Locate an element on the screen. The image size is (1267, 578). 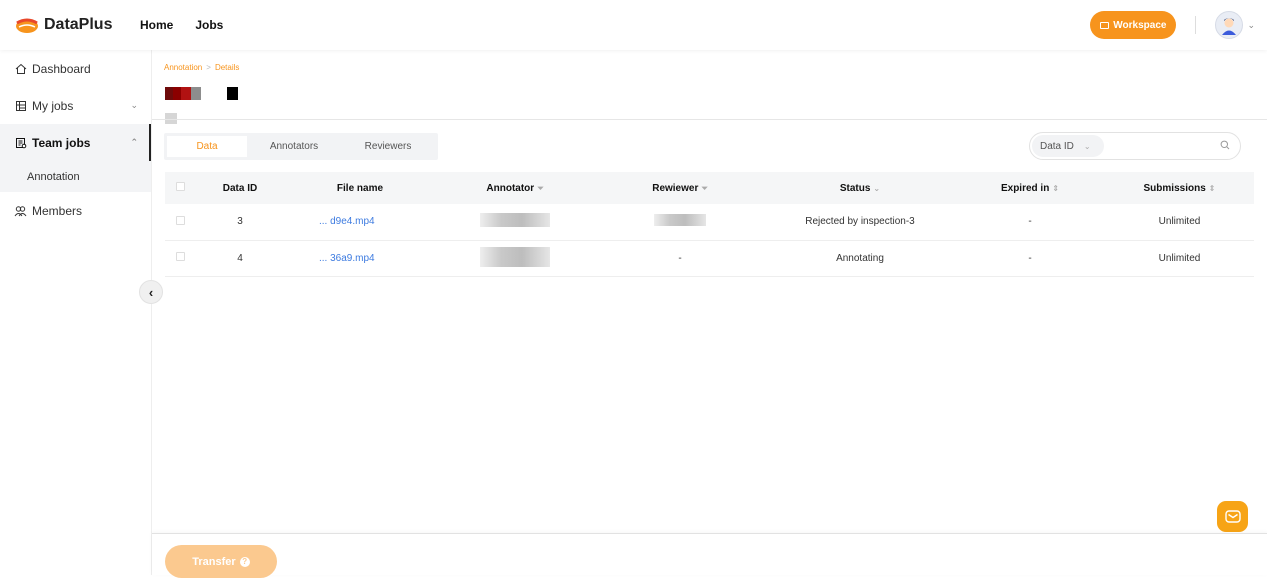
search-icon is located at coordinates (1225, 146).